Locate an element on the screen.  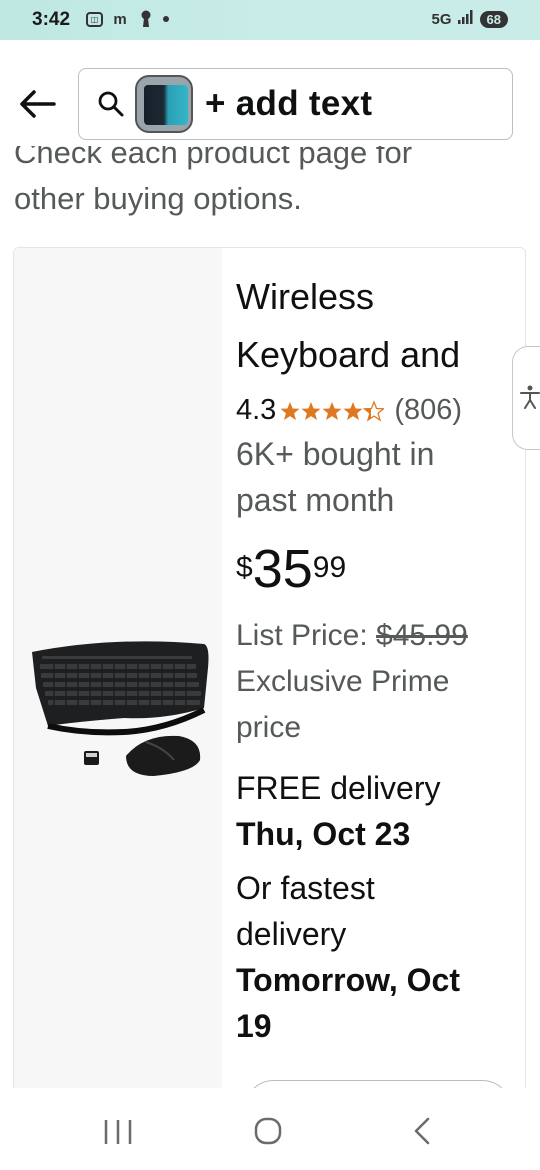
star-rating is located at coordinates (332, 411).